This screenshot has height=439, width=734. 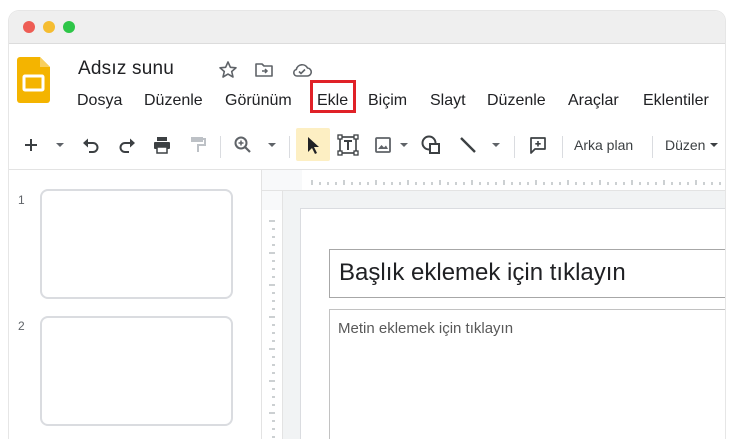 I want to click on line-dropdown-icon, so click(x=496, y=145).